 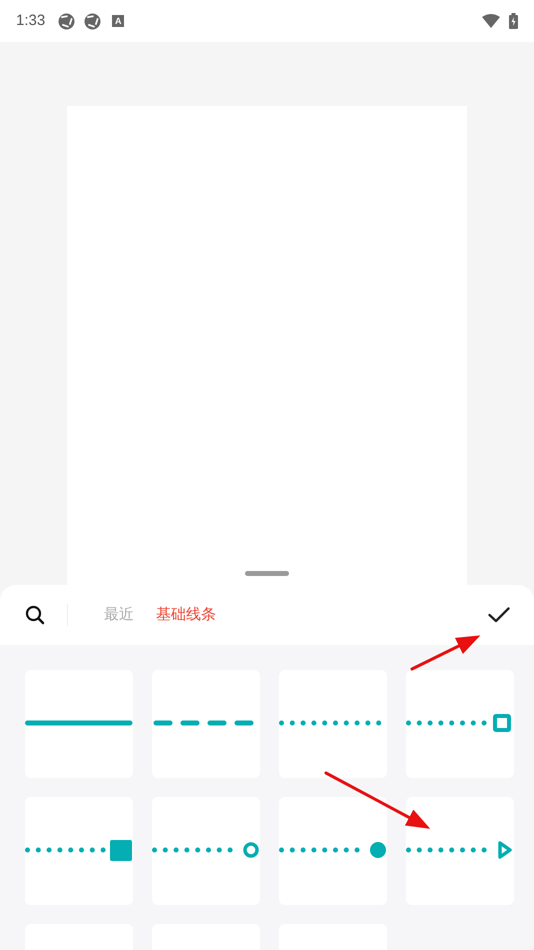 What do you see at coordinates (499, 615) in the screenshot?
I see `check-icon` at bounding box center [499, 615].